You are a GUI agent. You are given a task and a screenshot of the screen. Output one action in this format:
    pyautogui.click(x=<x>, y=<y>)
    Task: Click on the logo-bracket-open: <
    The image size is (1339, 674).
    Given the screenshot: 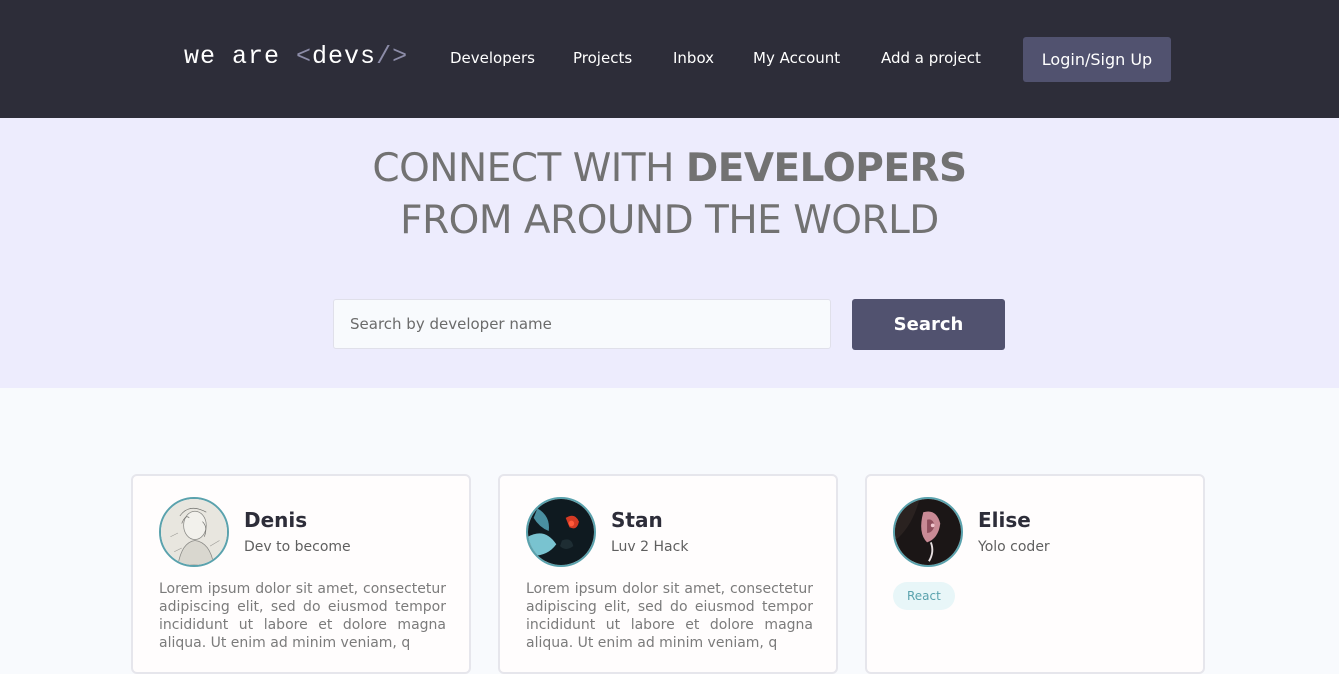 What is the action you would take?
    pyautogui.click(x=304, y=56)
    